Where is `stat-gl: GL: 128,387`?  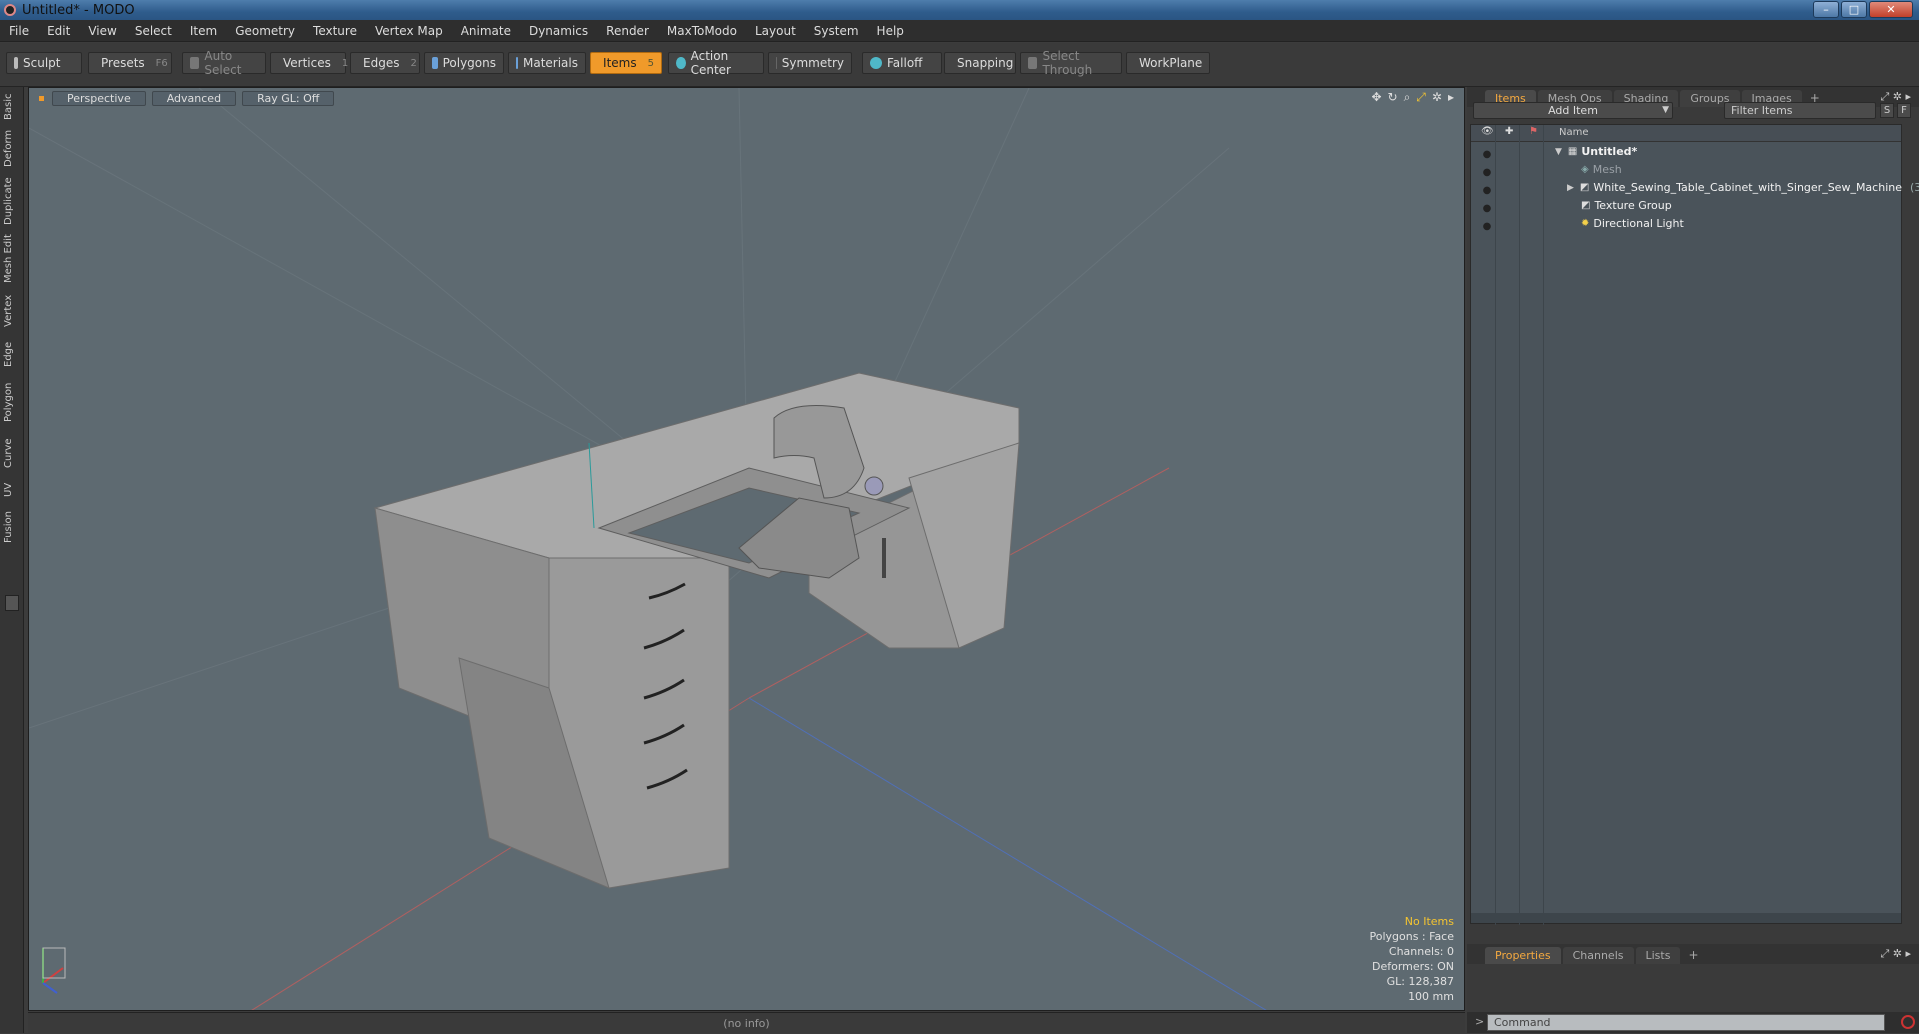 stat-gl: GL: 128,387 is located at coordinates (1411, 981).